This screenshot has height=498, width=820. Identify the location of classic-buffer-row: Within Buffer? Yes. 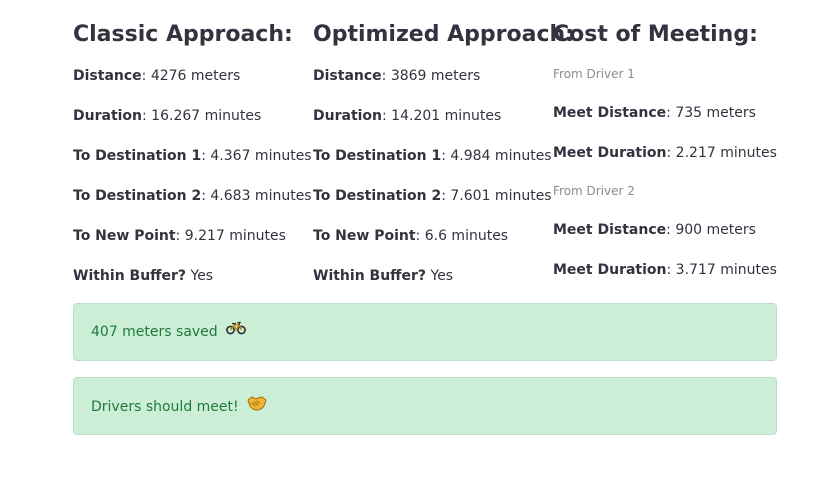
(143, 276).